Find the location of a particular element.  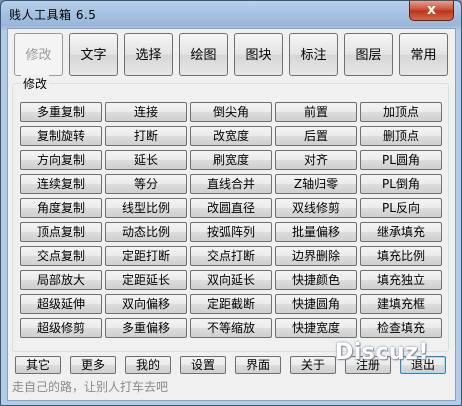

cmd-button: 交点打断 is located at coordinates (231, 256).